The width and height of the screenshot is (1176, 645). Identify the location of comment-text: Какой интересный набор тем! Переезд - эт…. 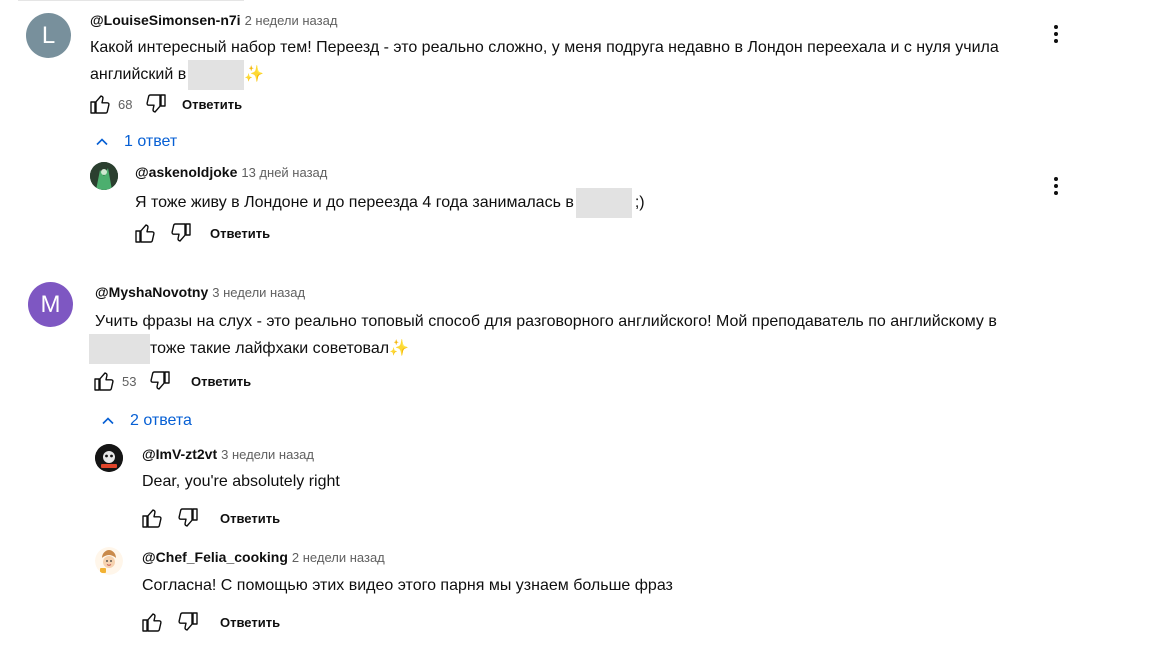
(544, 63).